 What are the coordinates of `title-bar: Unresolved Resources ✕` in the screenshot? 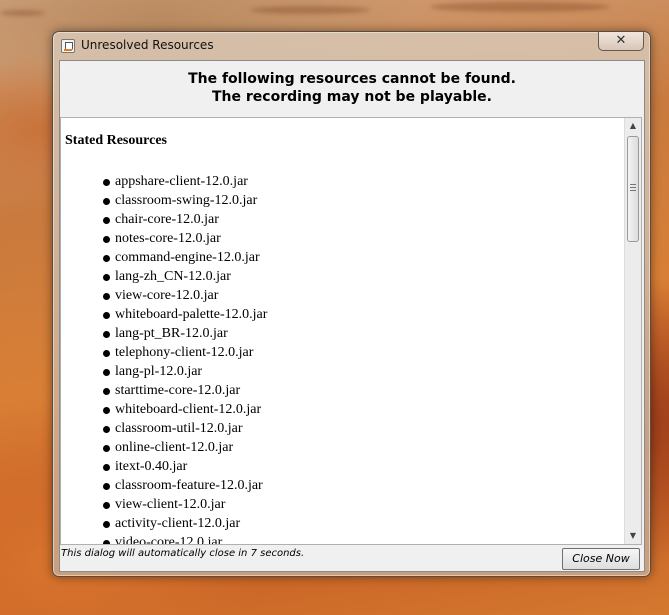 It's located at (351, 45).